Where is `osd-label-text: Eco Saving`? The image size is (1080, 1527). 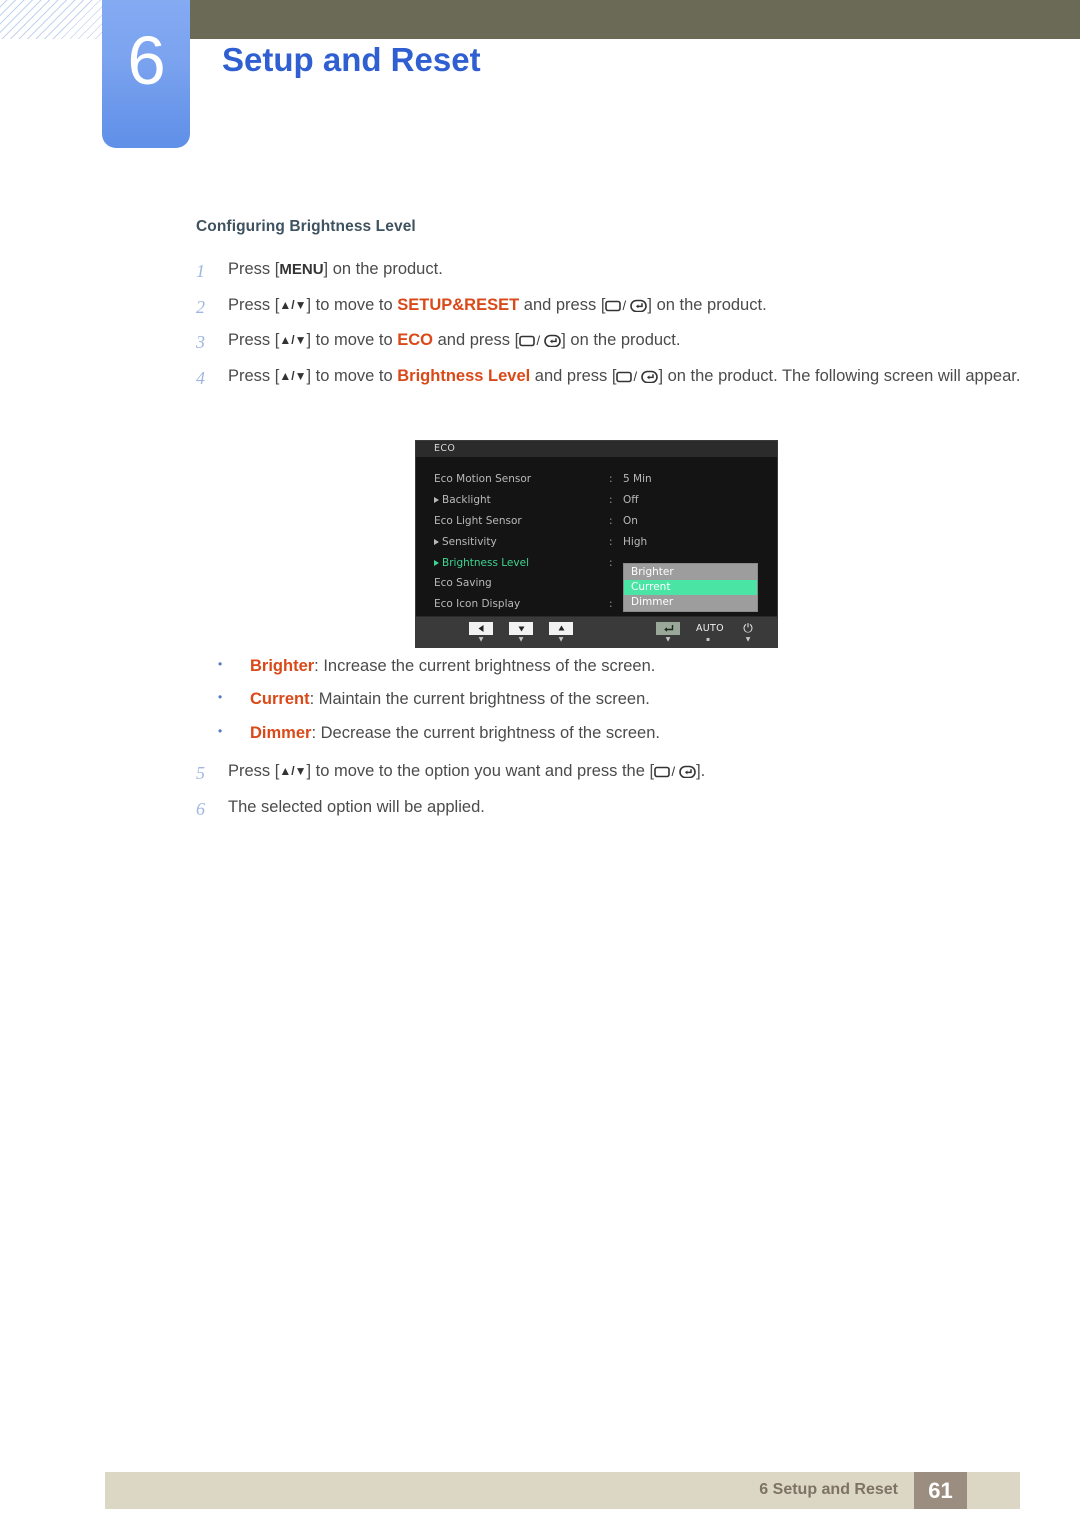
osd-label-text: Eco Saving is located at coordinates (463, 583).